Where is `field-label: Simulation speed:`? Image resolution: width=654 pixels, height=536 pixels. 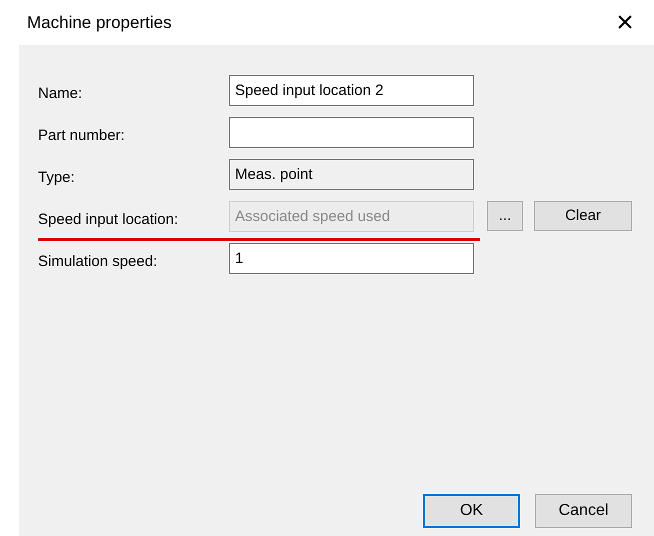
field-label: Simulation speed: is located at coordinates (98, 262).